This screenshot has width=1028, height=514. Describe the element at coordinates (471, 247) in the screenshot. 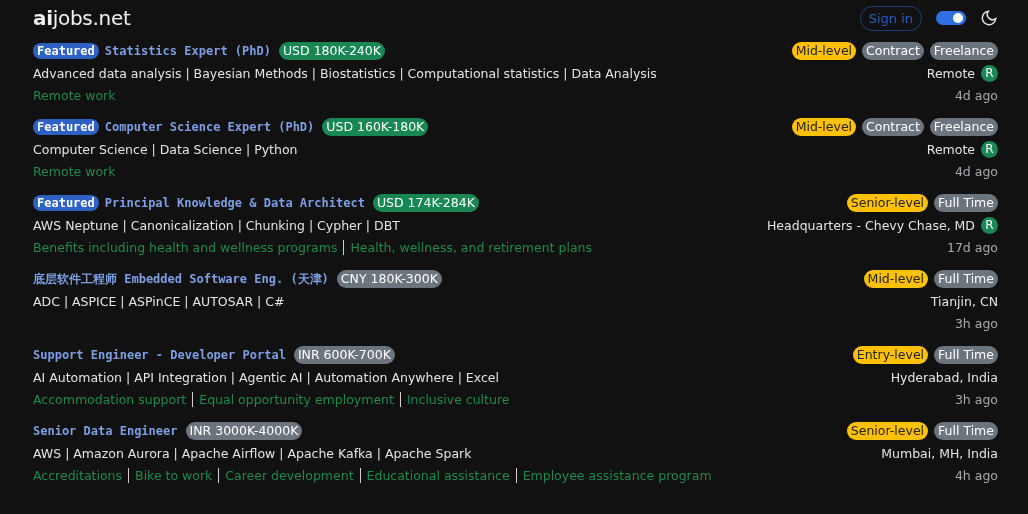

I see `benefit-text: Health, wellness, and retirement plans` at that location.